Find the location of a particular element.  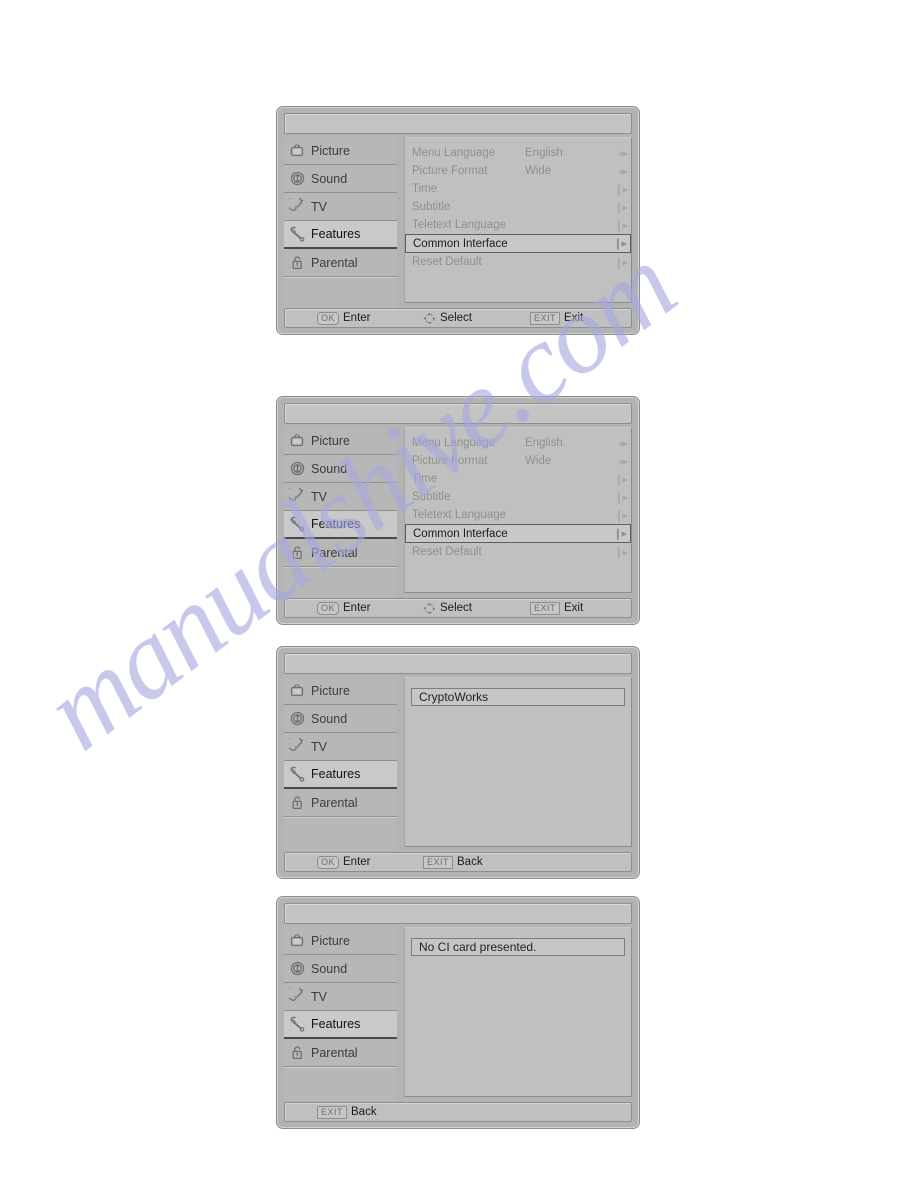

menu-row-value: Wide is located at coordinates (538, 171).